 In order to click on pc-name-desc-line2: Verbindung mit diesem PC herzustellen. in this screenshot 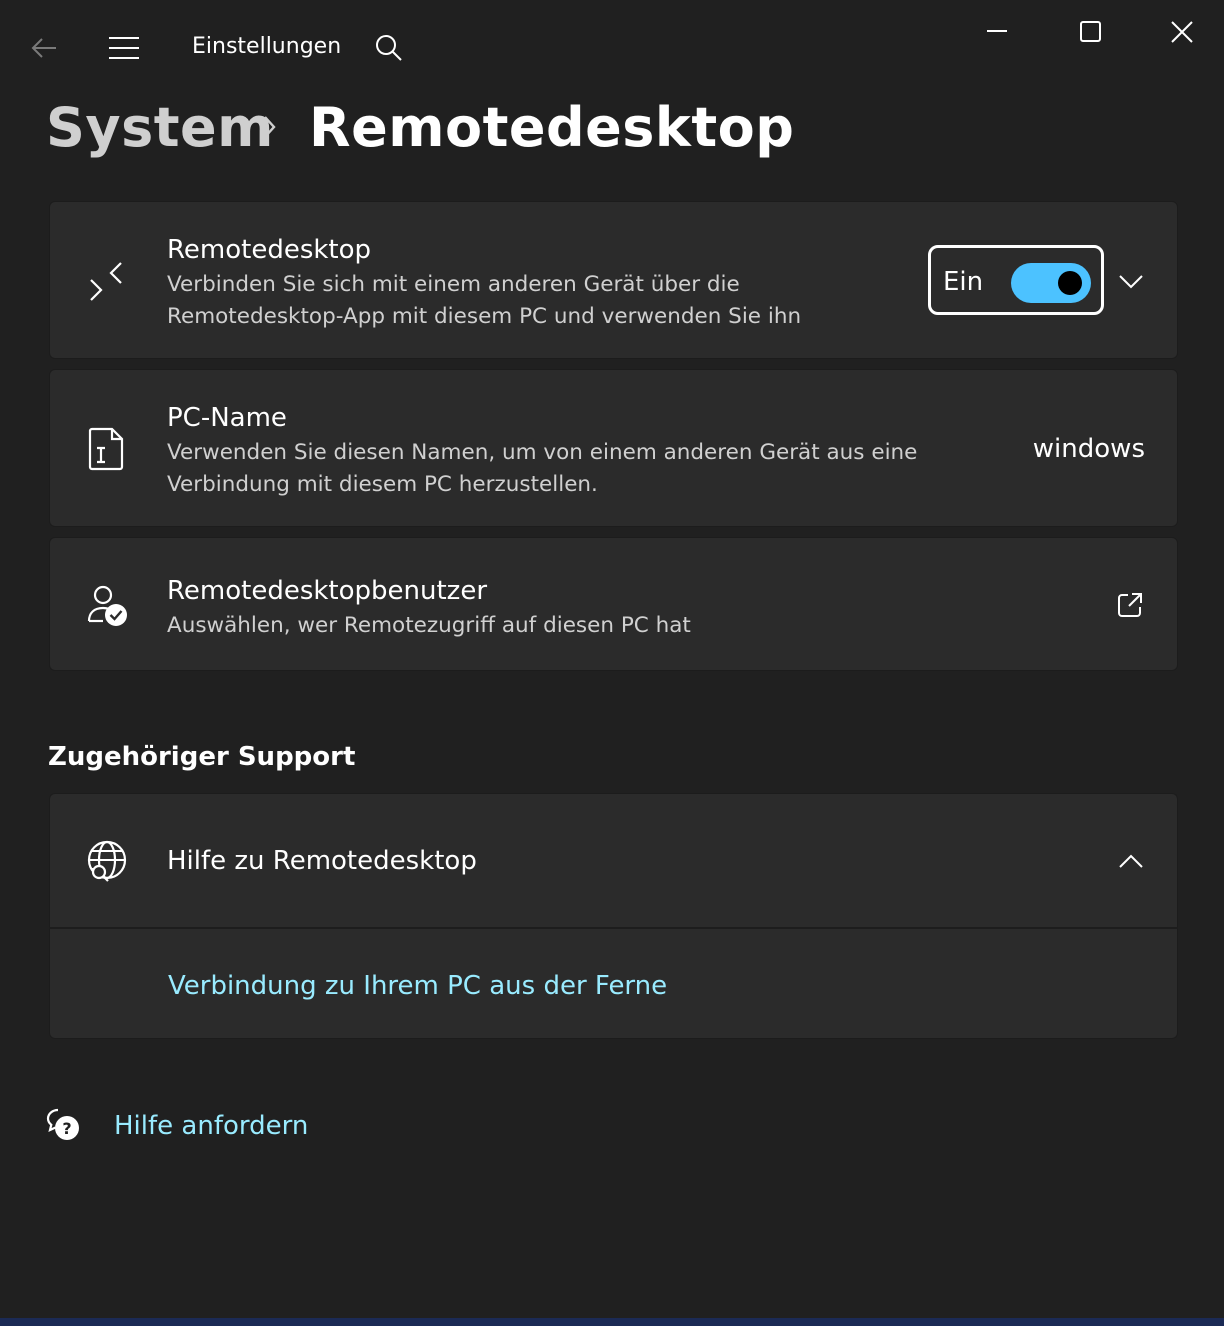, I will do `click(382, 484)`.